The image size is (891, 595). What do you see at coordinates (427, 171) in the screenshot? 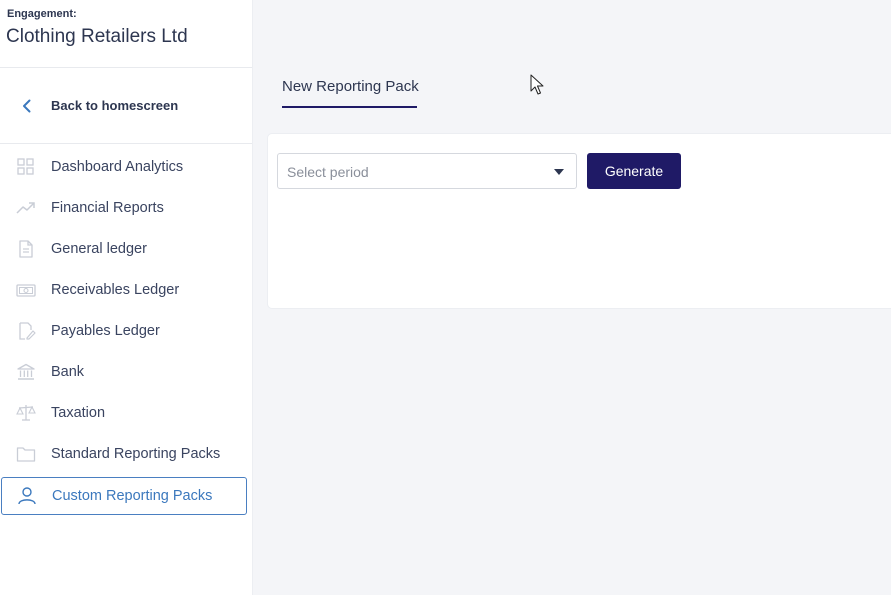
I see `period-select: Select period` at bounding box center [427, 171].